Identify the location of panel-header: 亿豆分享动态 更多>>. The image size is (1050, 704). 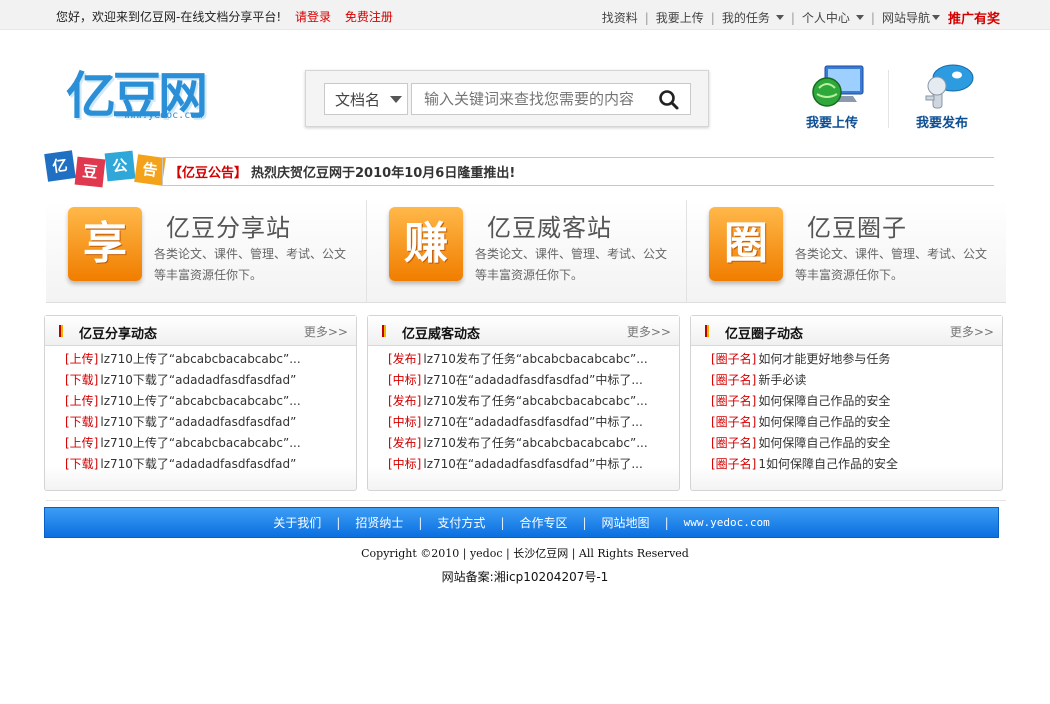
(200, 331).